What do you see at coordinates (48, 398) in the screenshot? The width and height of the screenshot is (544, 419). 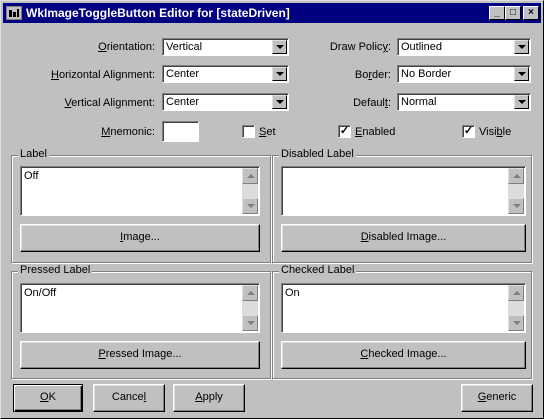 I see `ok-button: OK` at bounding box center [48, 398].